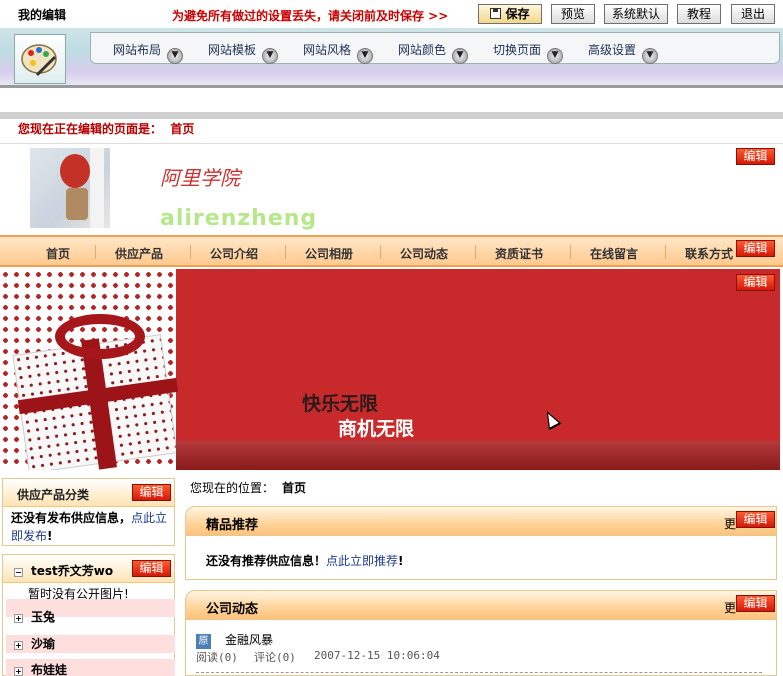 The image size is (783, 676). Describe the element at coordinates (424, 253) in the screenshot. I see `nav-news: 公司动态` at that location.